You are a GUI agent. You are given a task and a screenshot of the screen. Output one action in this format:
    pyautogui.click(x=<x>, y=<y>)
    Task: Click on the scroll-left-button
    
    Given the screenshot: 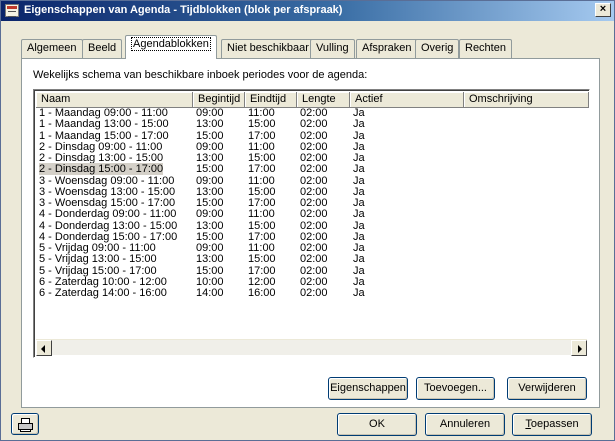 What is the action you would take?
    pyautogui.click(x=44, y=348)
    